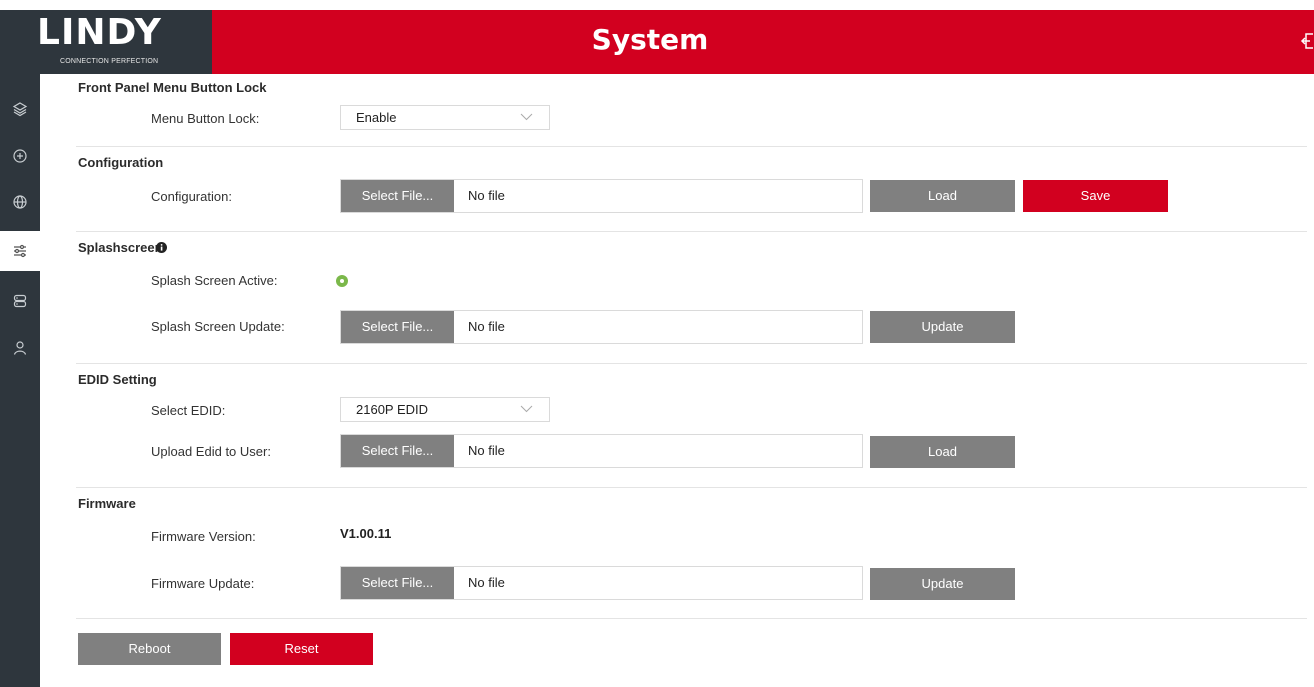 Image resolution: width=1314 pixels, height=687 pixels. I want to click on menu-button-lock-select: Enable, so click(445, 117).